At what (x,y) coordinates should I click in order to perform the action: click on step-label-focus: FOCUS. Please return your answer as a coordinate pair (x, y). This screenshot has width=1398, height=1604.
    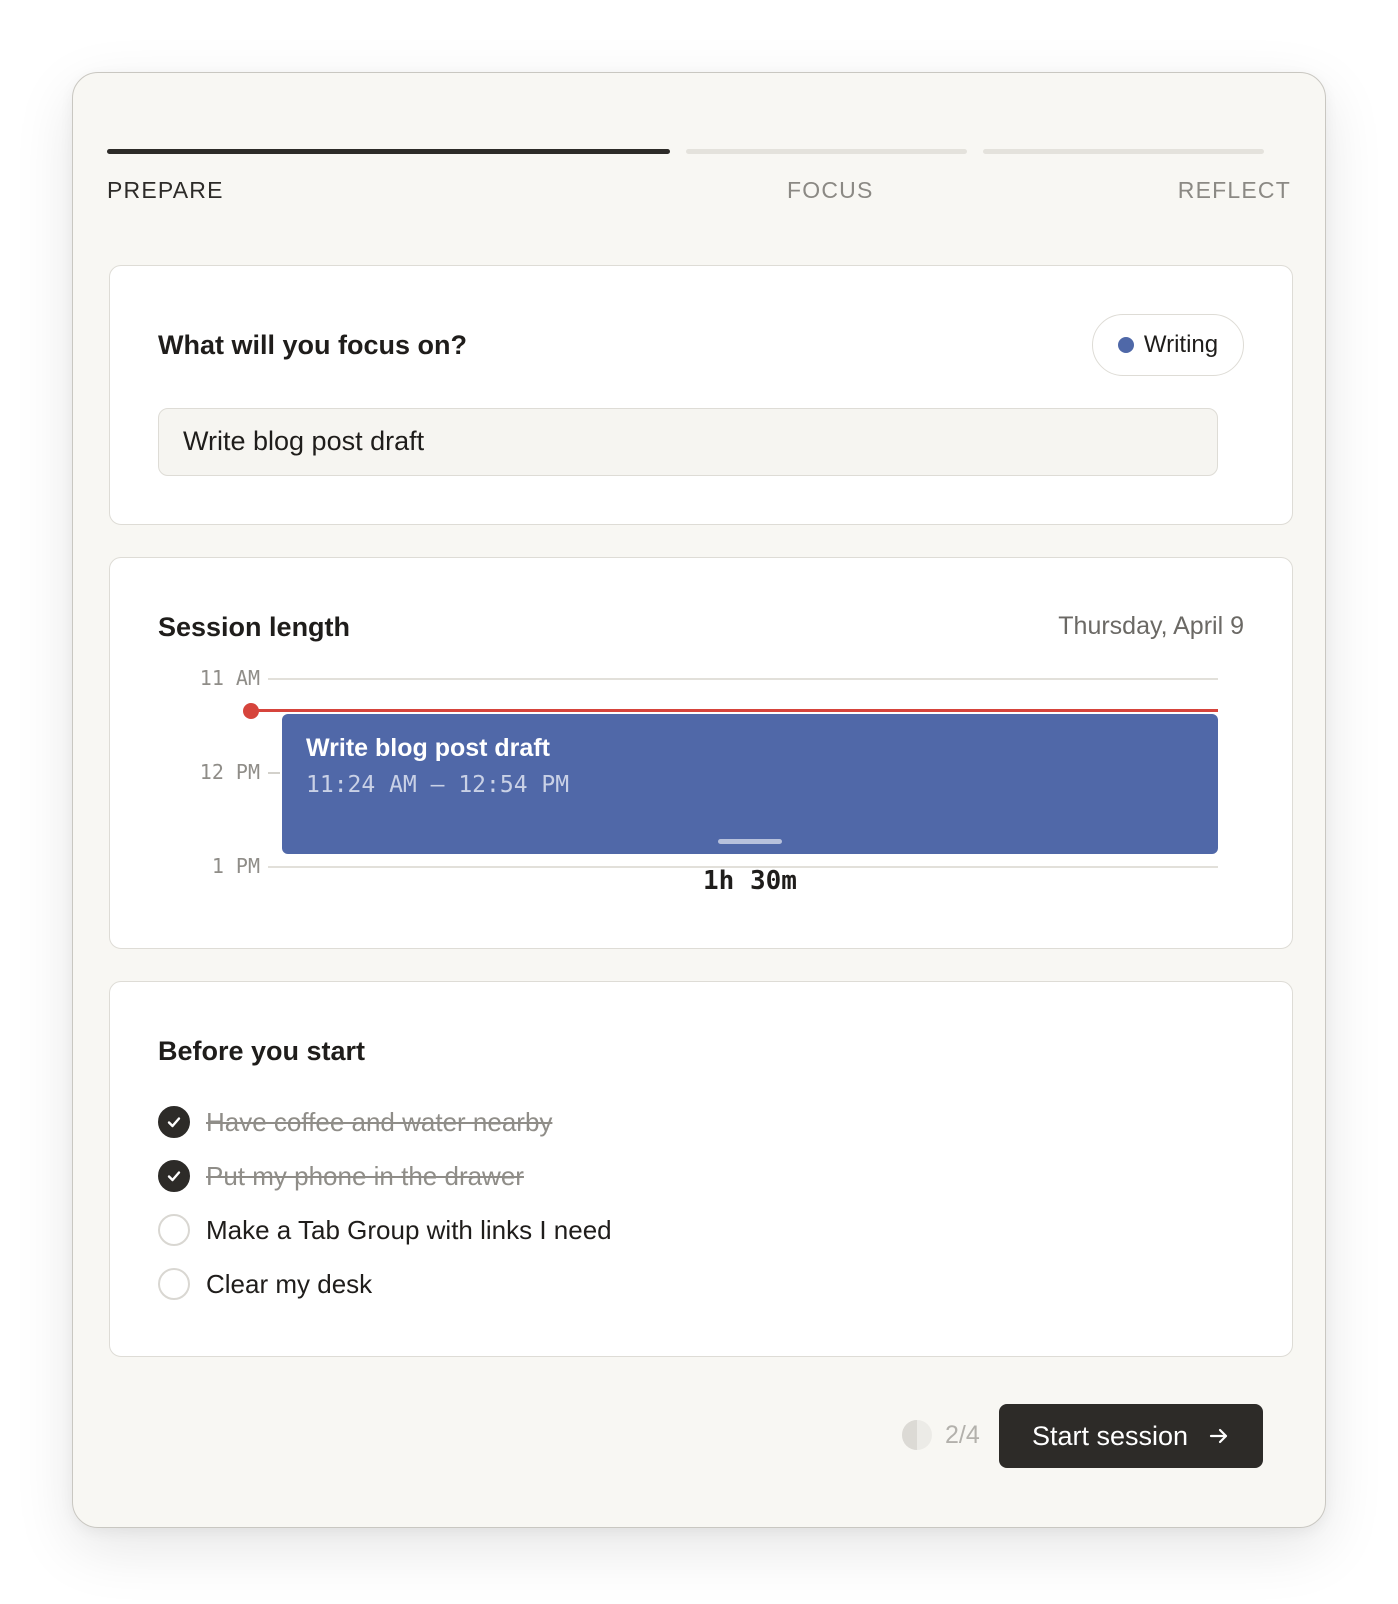
    Looking at the image, I should click on (830, 190).